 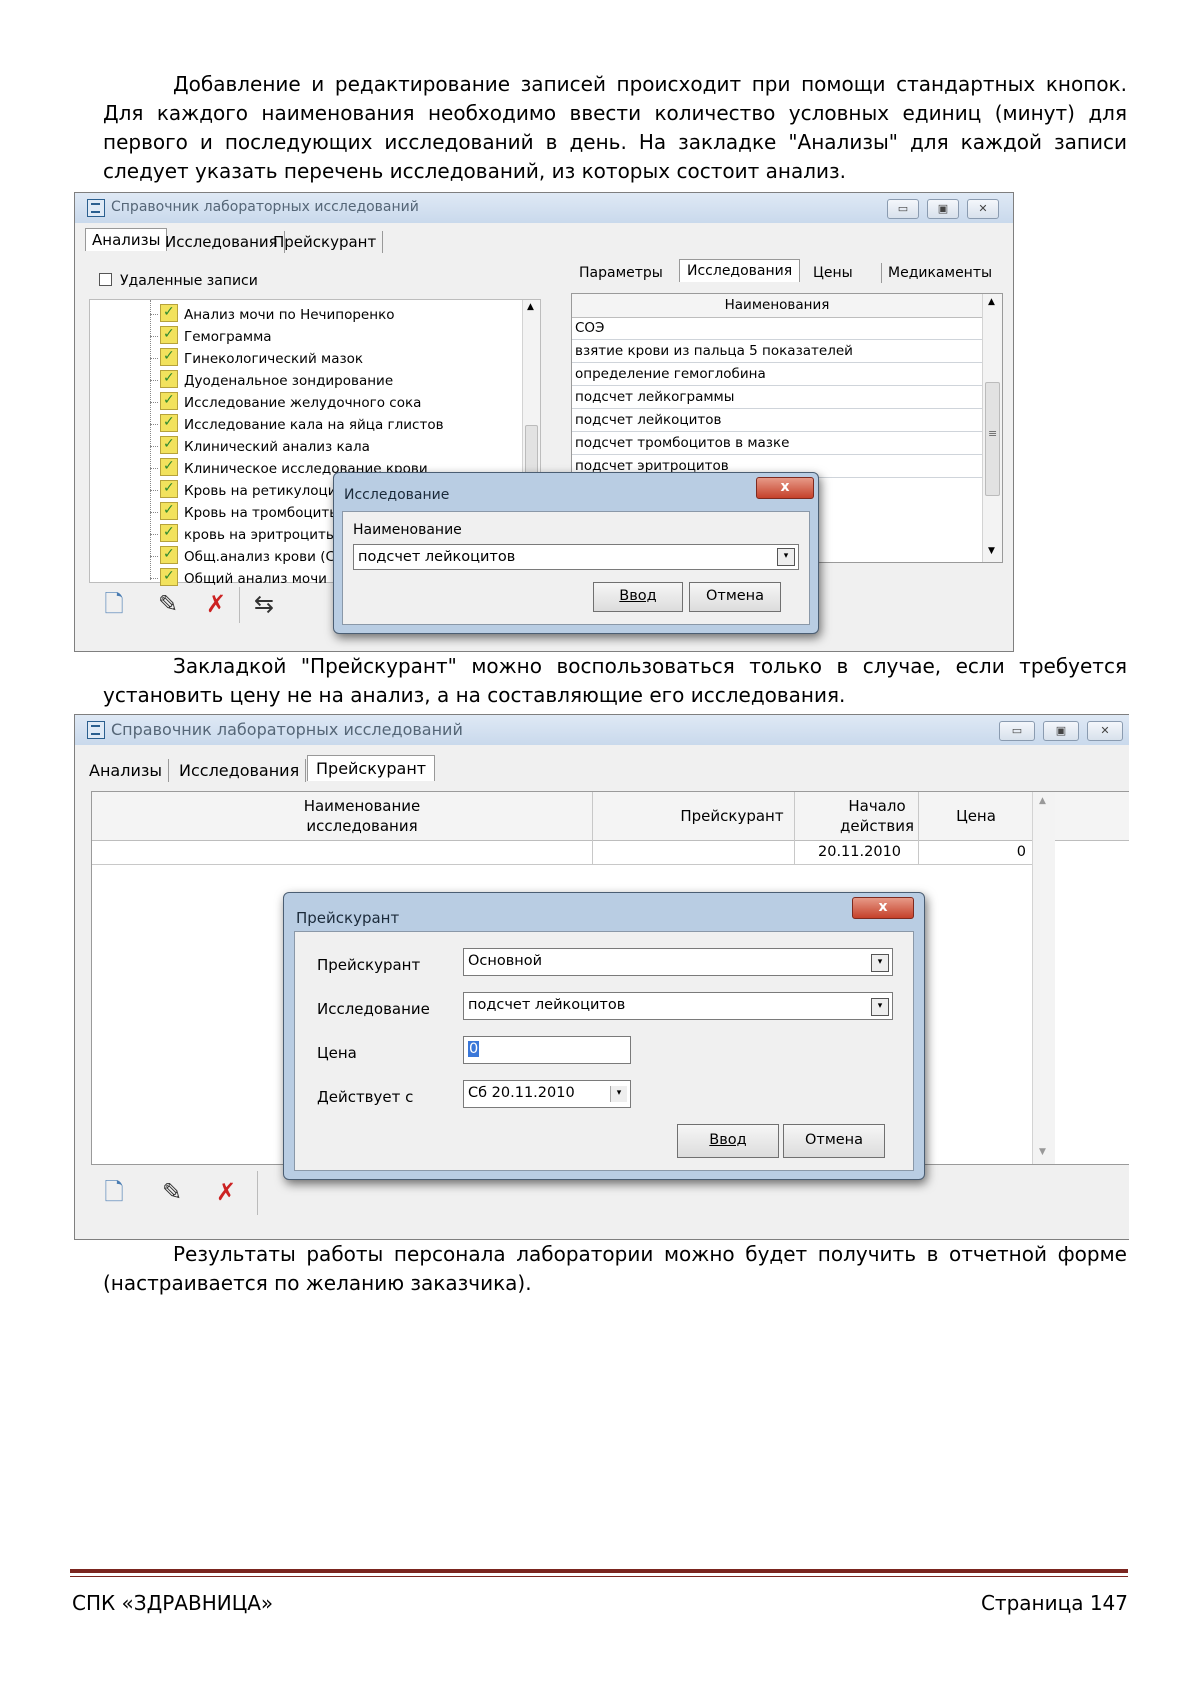 I want to click on tree-item: Кровь на ретикулоцит, so click(x=252, y=489).